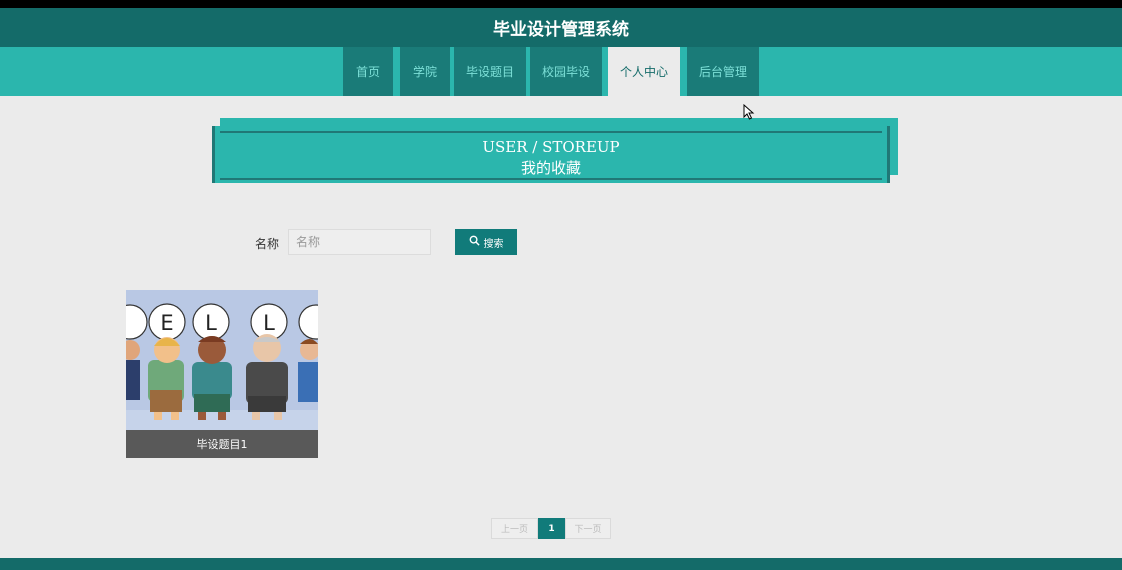 Image resolution: width=1122 pixels, height=570 pixels. I want to click on banner-divider-bottom, so click(551, 179).